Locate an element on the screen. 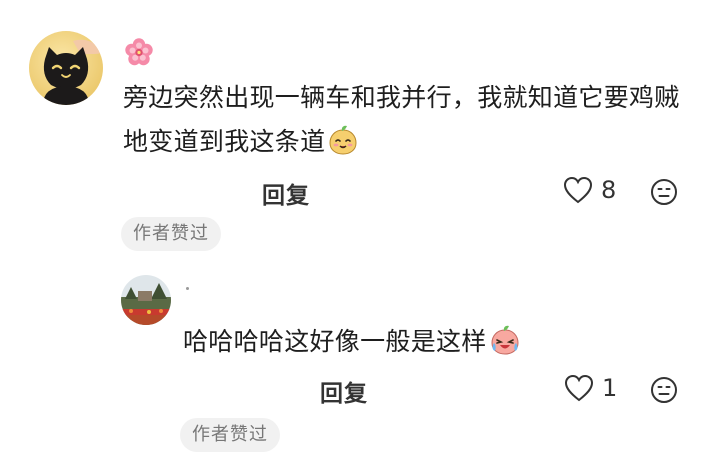 This screenshot has height=473, width=720. username-placeholder-dot is located at coordinates (187, 288).